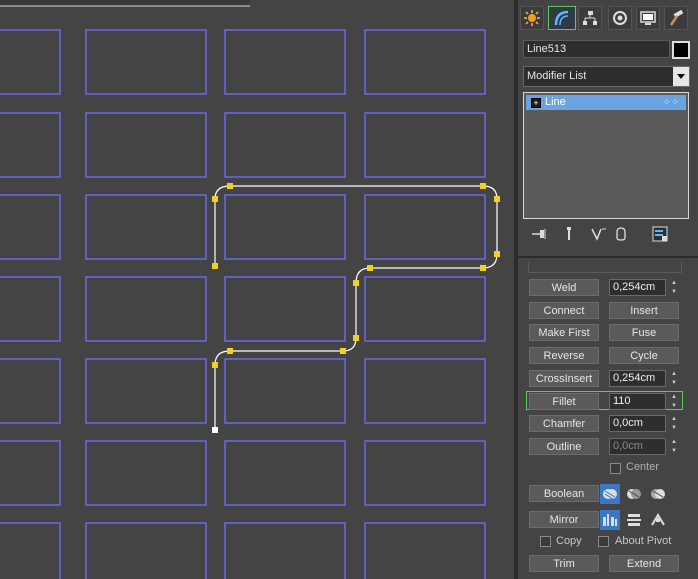  What do you see at coordinates (557, 76) in the screenshot?
I see `modifier-list-label: Modifier List` at bounding box center [557, 76].